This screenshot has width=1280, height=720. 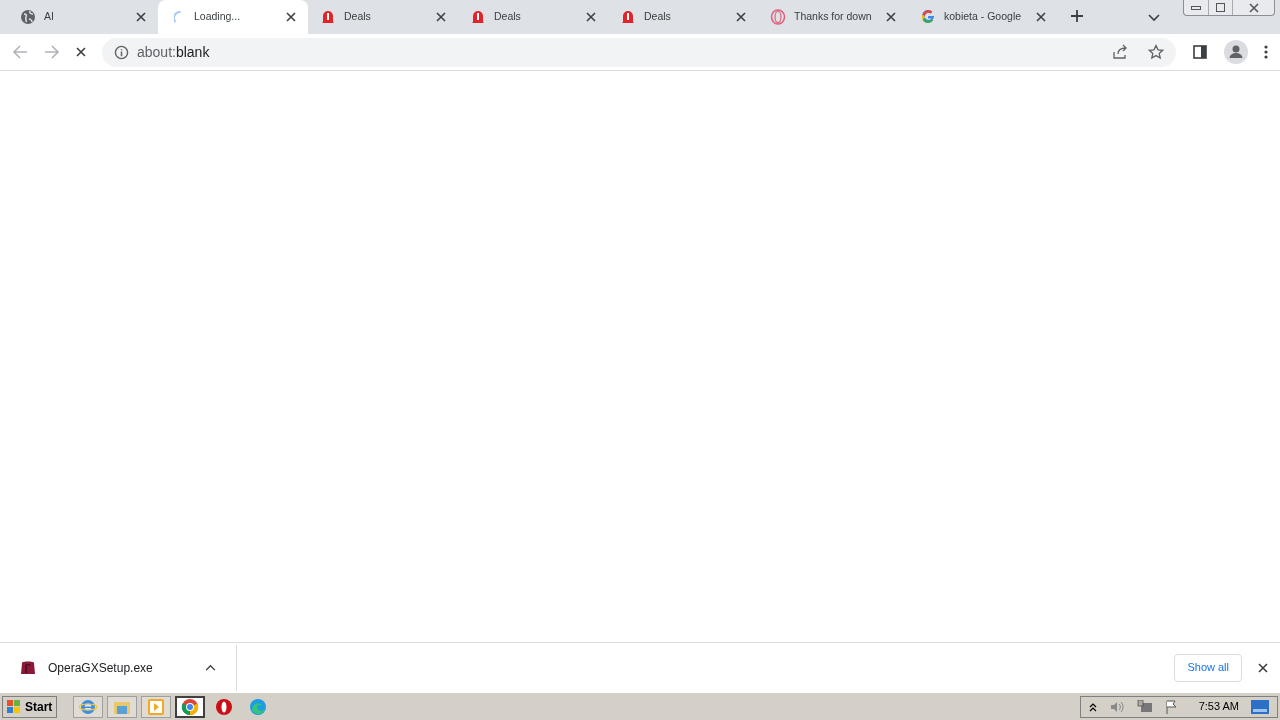 I want to click on star-icon, so click(x=1156, y=52).